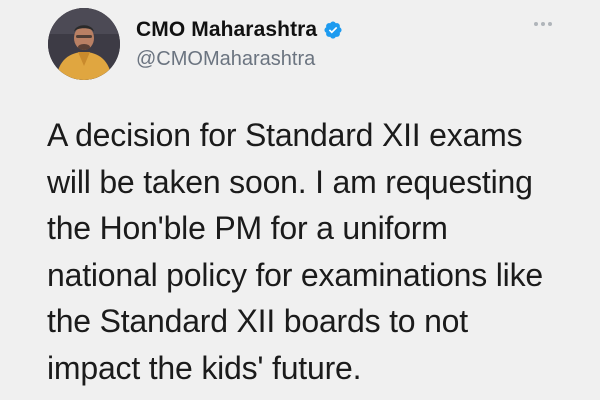 The width and height of the screenshot is (600, 400). I want to click on author-handle: @CMOMaharashtra, so click(225, 59).